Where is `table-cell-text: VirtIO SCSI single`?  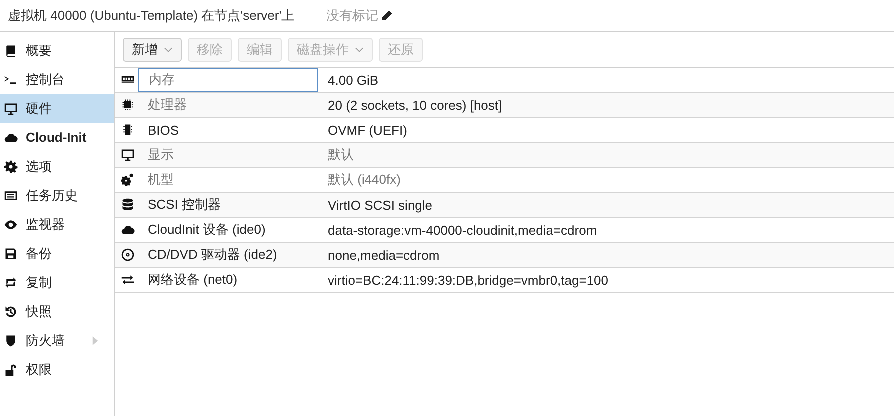 table-cell-text: VirtIO SCSI single is located at coordinates (380, 205).